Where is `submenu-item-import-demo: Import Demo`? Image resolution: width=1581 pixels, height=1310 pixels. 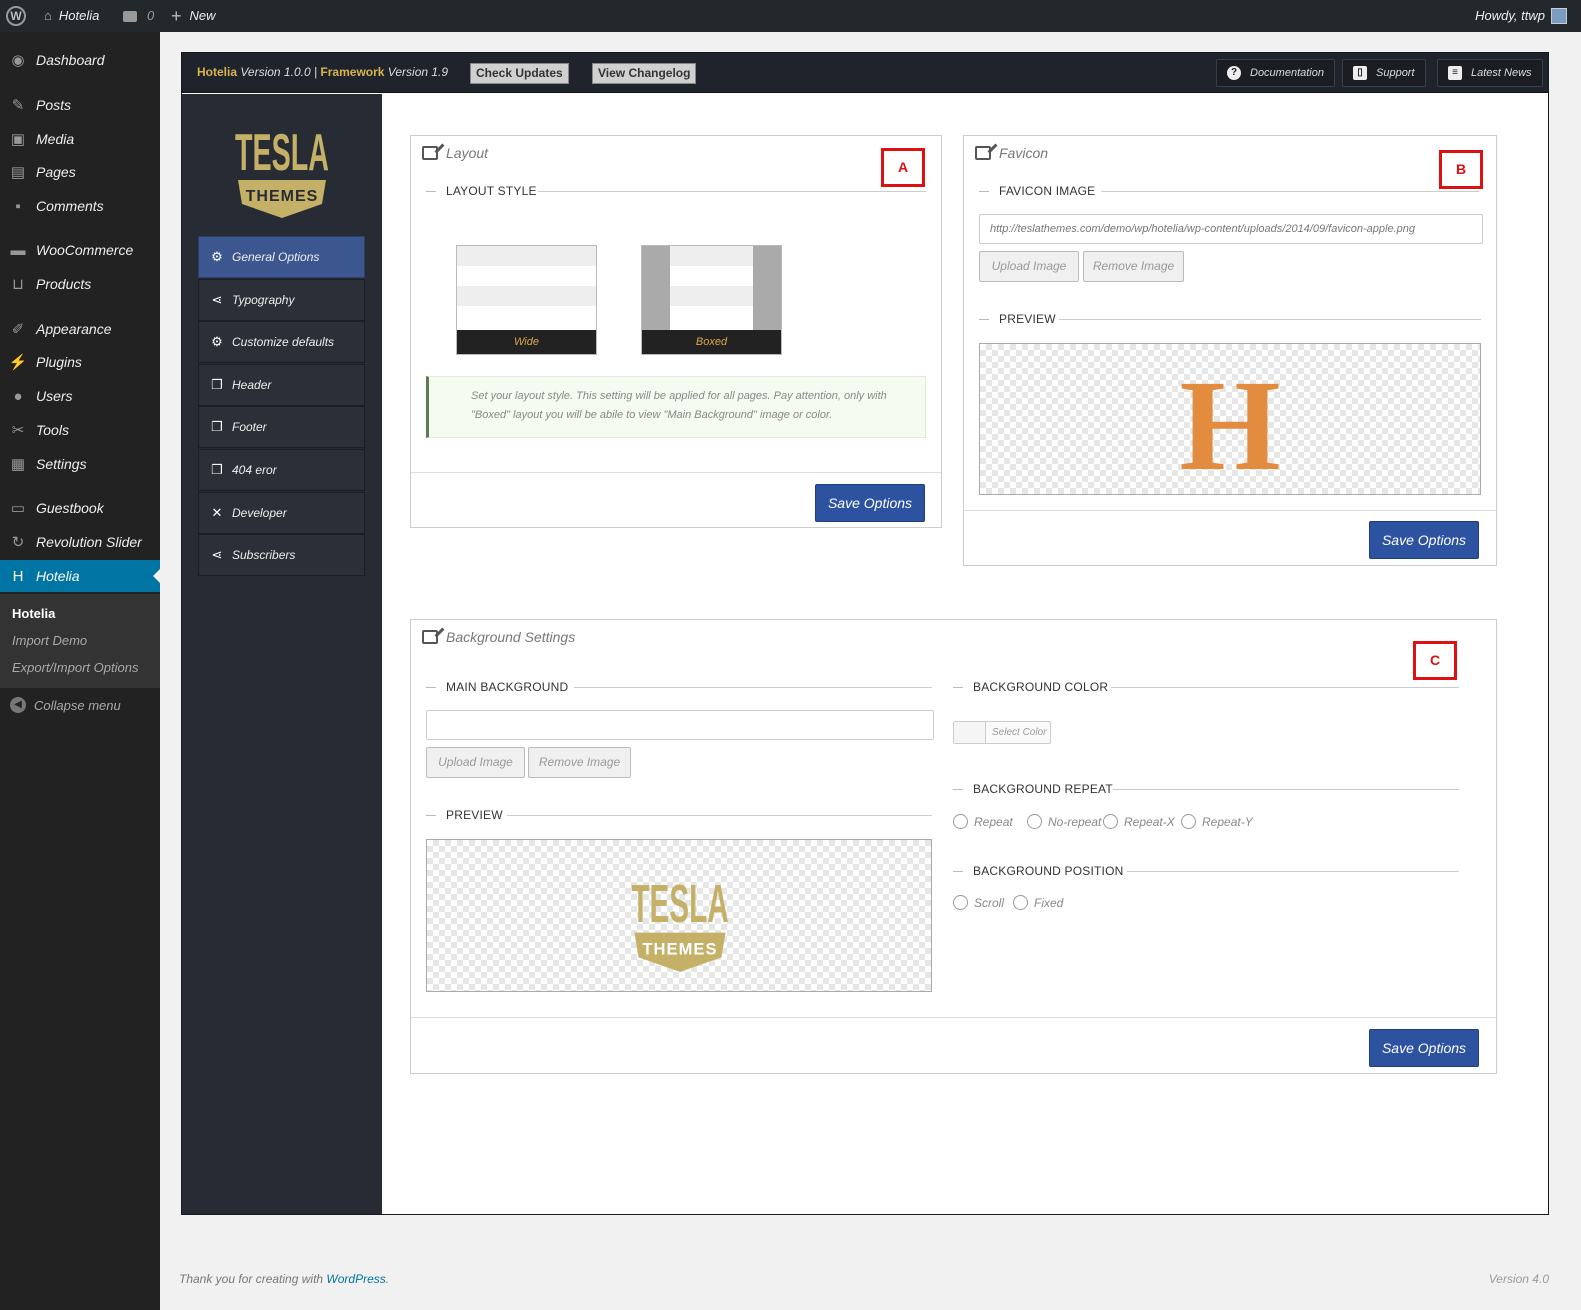
submenu-item-import-demo: Import Demo is located at coordinates (49, 640).